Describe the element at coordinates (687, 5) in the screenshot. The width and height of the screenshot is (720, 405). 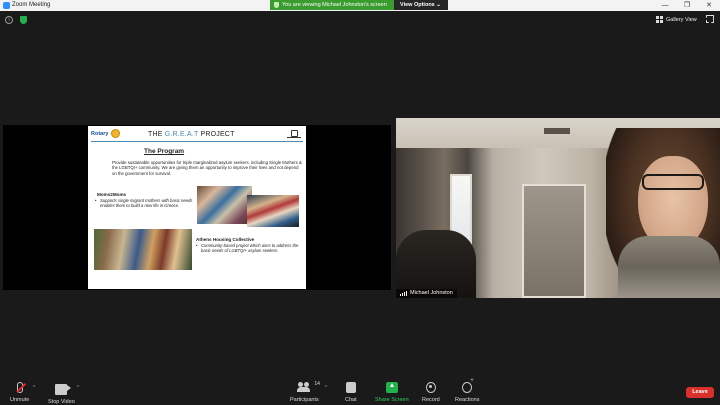
I see `maximize-button: ❐` at that location.